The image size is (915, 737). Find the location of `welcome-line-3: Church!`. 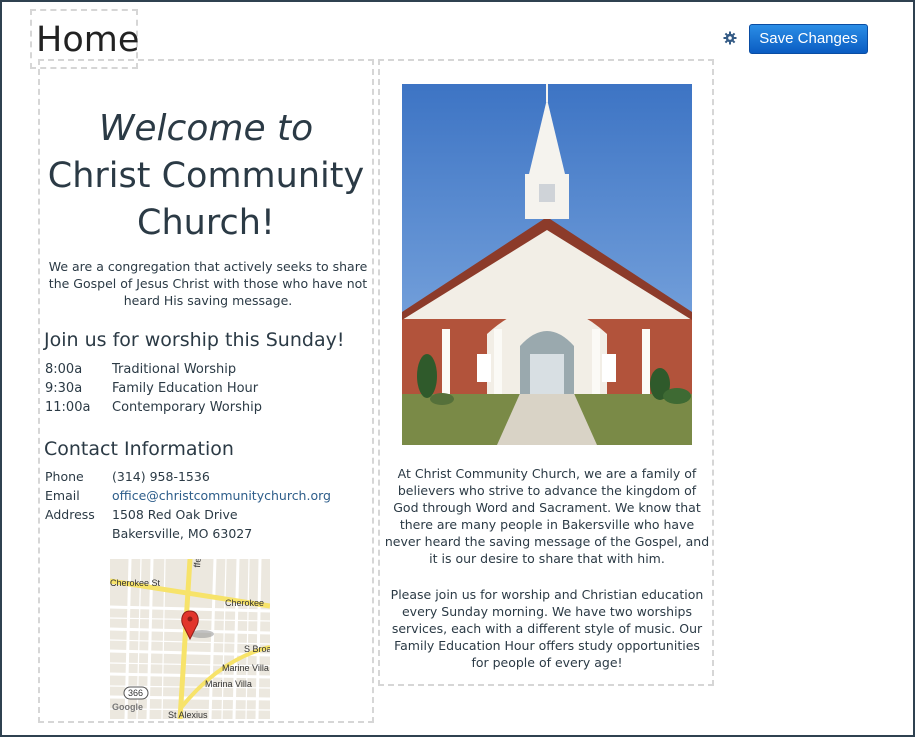

welcome-line-3: Church! is located at coordinates (206, 223).